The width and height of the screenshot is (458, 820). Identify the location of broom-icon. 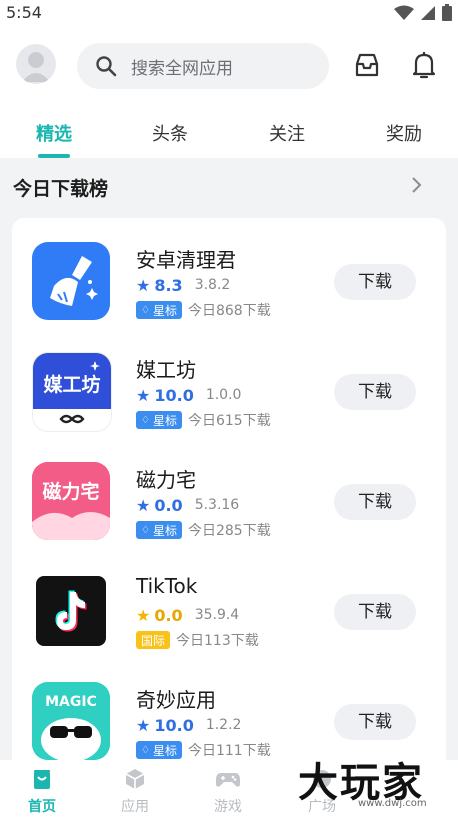
(71, 281).